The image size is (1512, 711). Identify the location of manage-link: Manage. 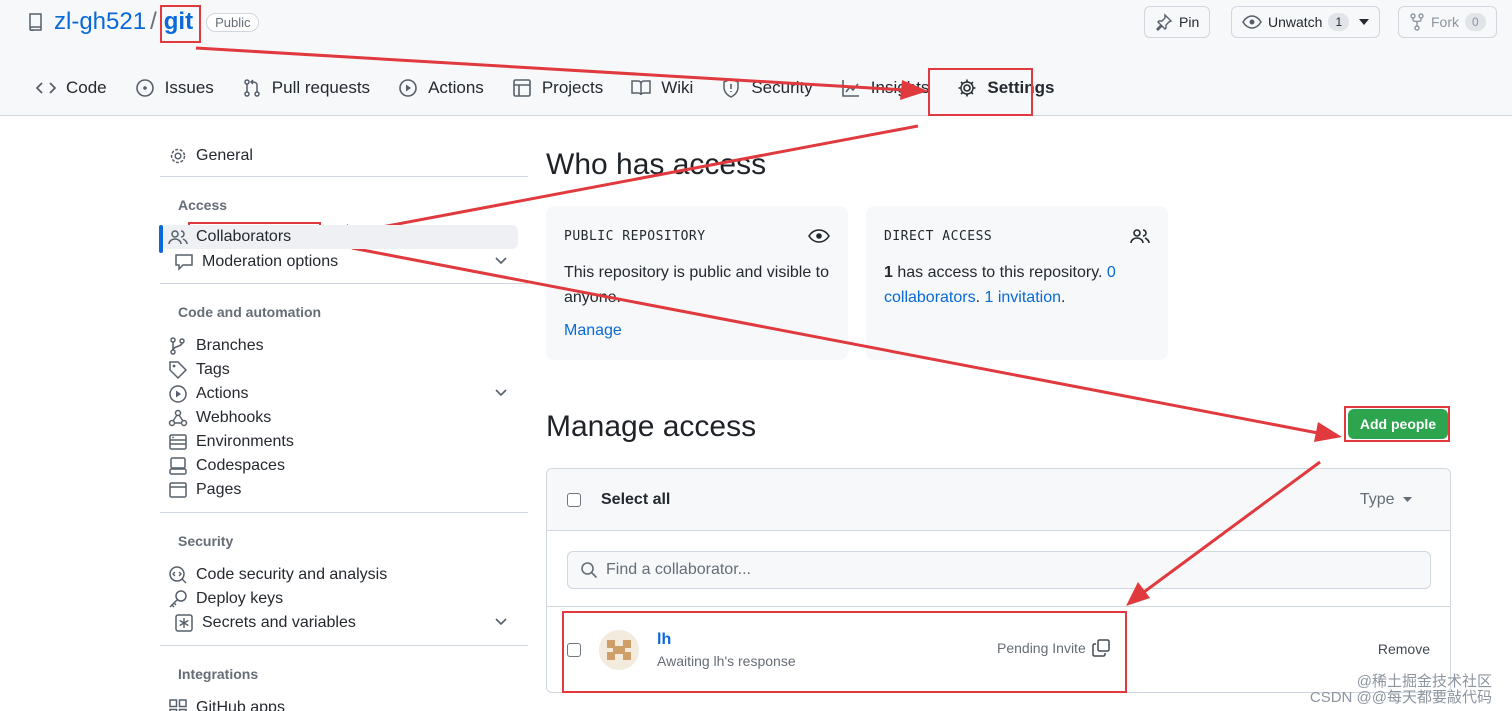
(697, 331).